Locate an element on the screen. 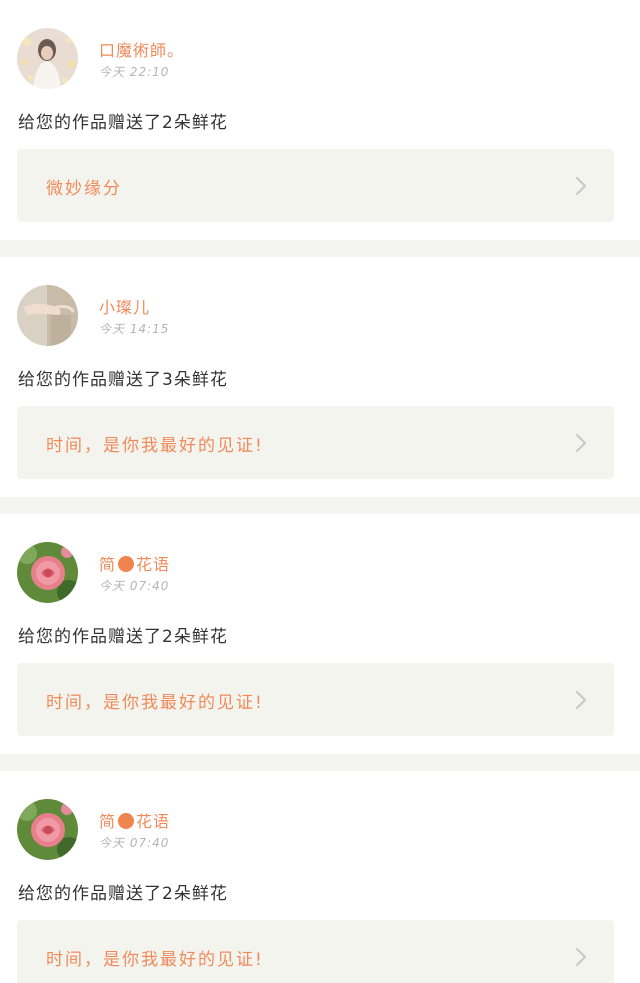 This screenshot has height=983, width=640. username: 口魔術師。 is located at coordinates (141, 49).